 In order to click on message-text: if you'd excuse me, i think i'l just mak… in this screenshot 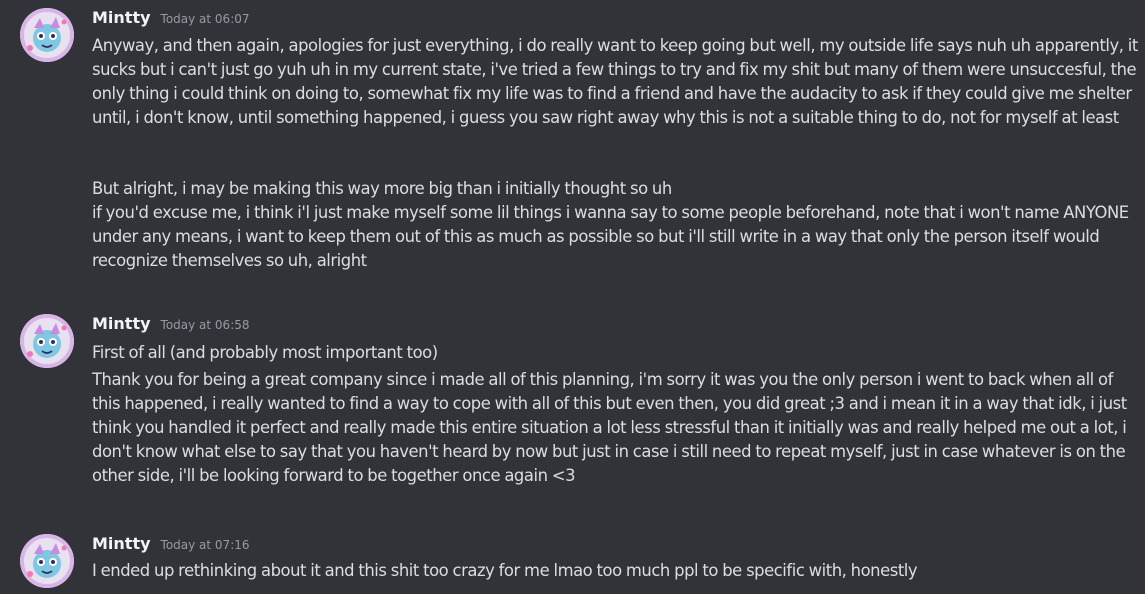, I will do `click(610, 236)`.